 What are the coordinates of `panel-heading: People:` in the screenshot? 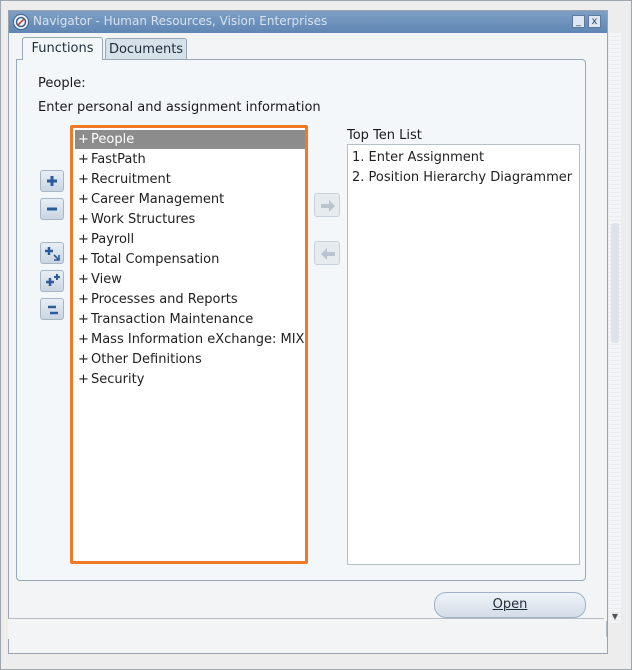 It's located at (62, 83).